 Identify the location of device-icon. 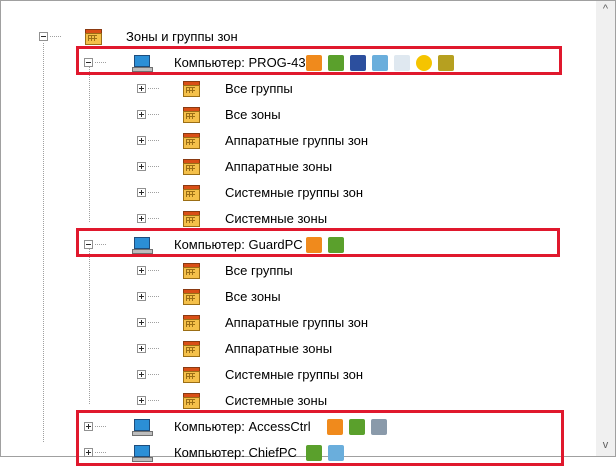
(313, 453).